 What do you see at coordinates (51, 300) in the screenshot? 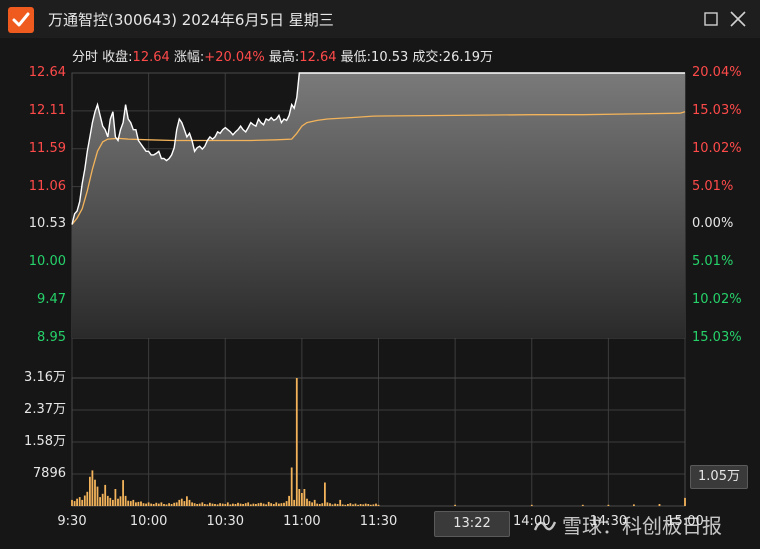
I see `price-tick-label: 9.47` at bounding box center [51, 300].